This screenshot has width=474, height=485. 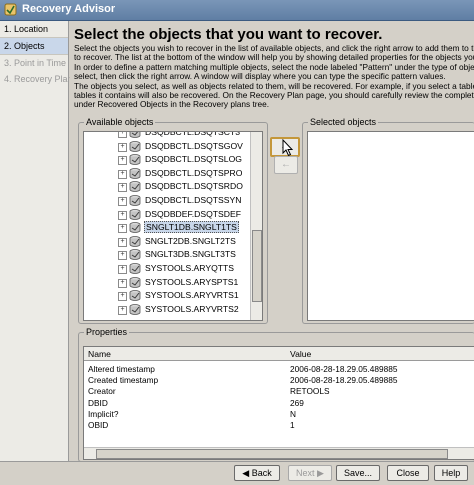 I want to click on tree-item: + SYSTOOLS.ARYVRTS2, so click(x=167, y=310).